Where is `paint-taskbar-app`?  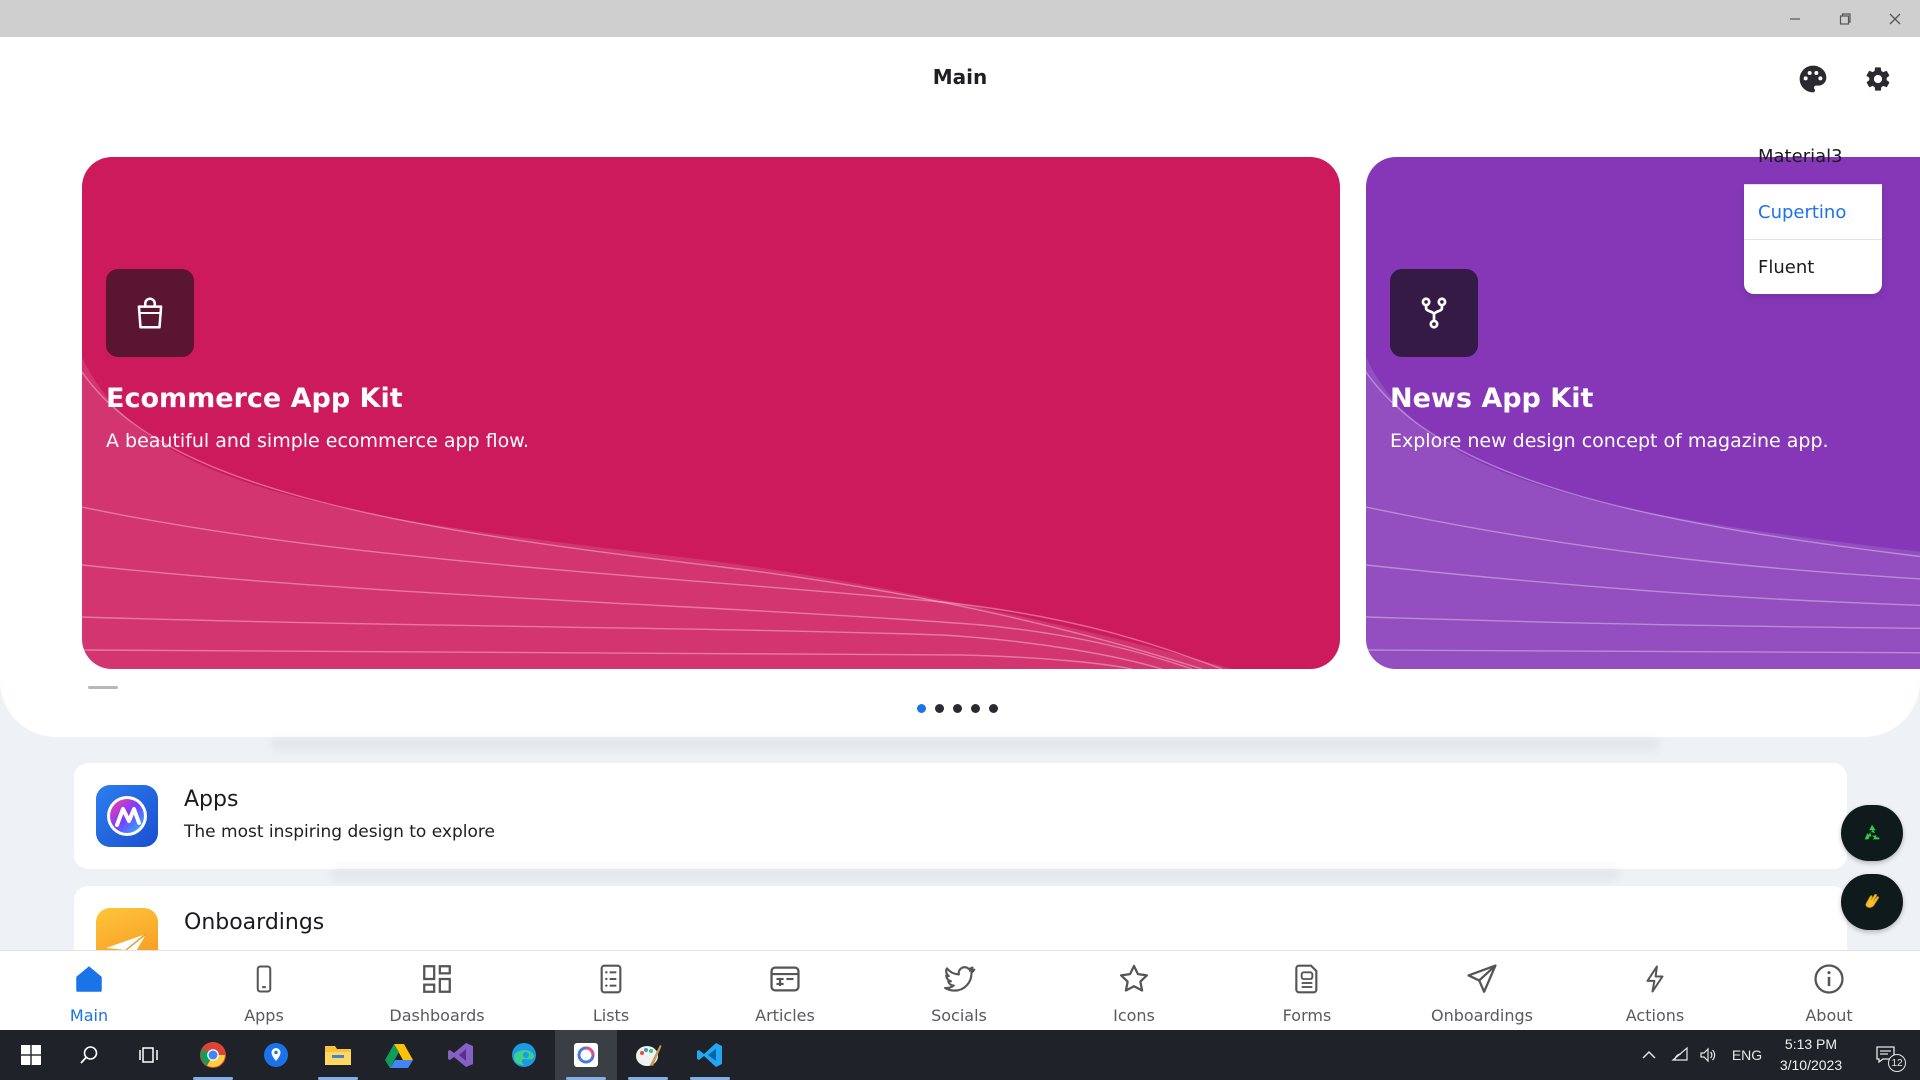 paint-taskbar-app is located at coordinates (648, 1055).